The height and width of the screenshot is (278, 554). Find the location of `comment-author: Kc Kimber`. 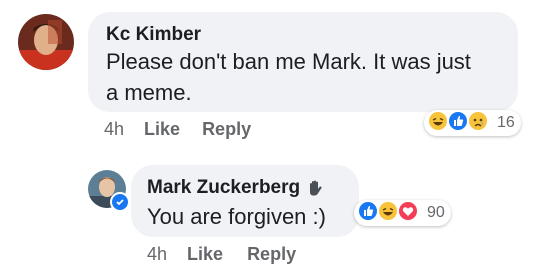

comment-author: Kc Kimber is located at coordinates (153, 35).